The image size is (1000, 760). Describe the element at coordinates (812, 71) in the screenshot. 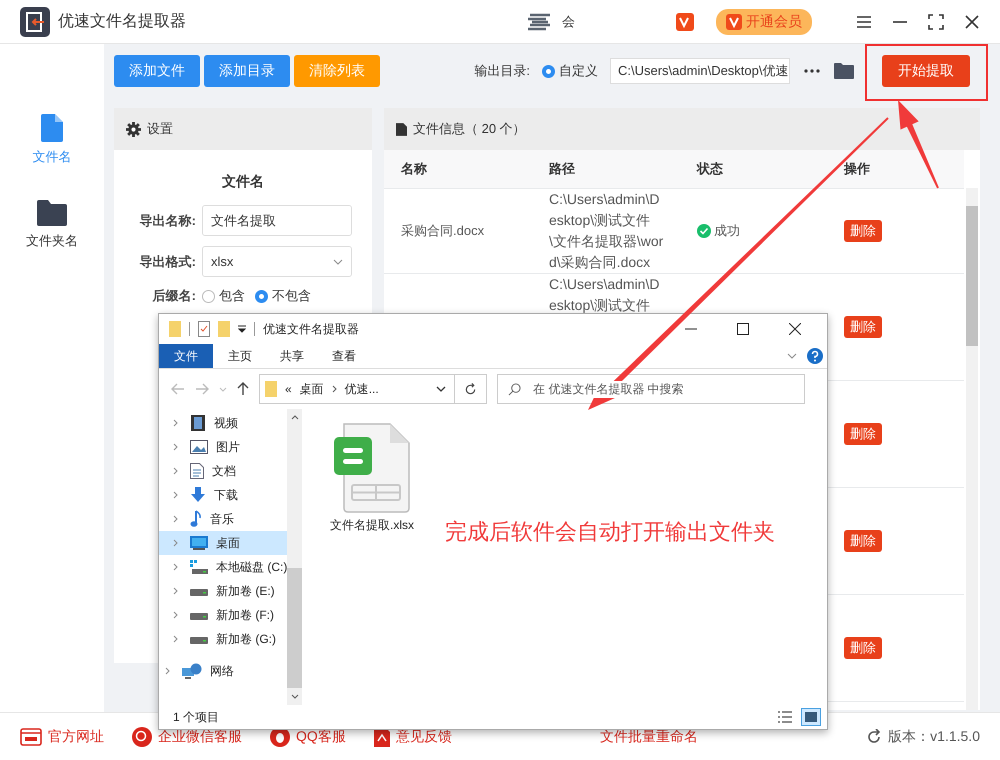

I see `more-icon` at that location.